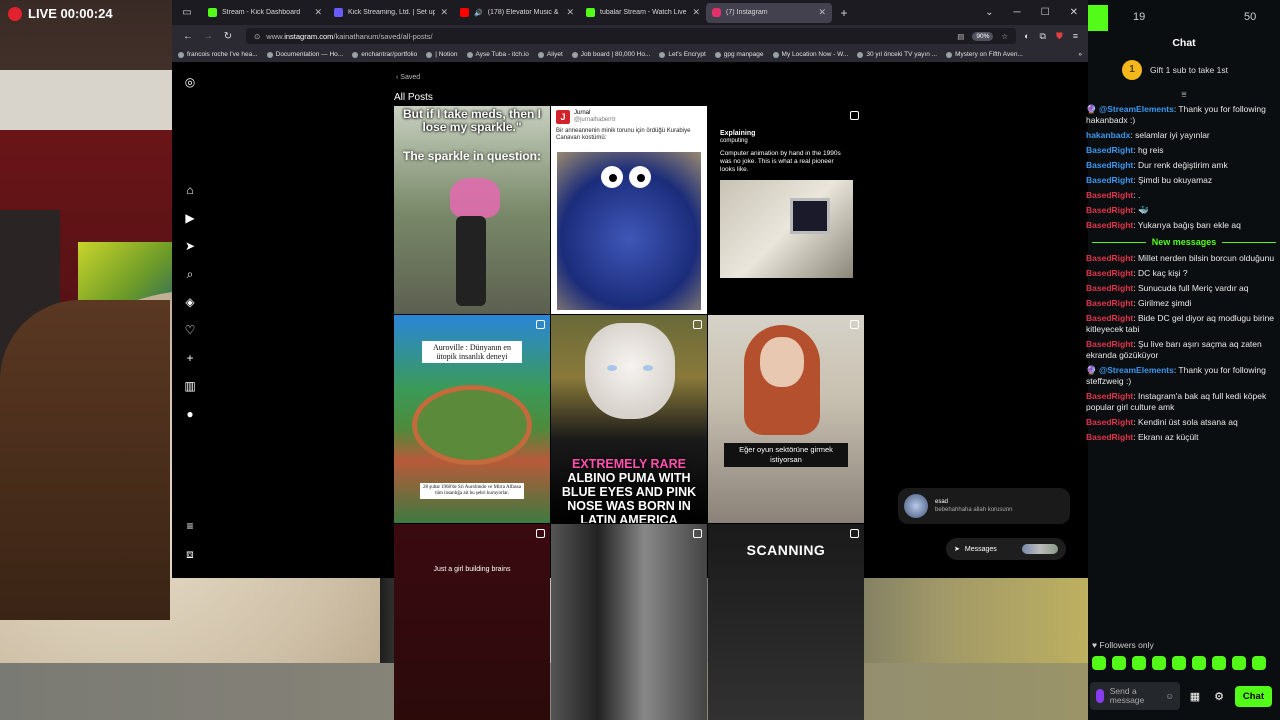  Describe the element at coordinates (960, 36) in the screenshot. I see `reader-view-icon: ▤` at that location.